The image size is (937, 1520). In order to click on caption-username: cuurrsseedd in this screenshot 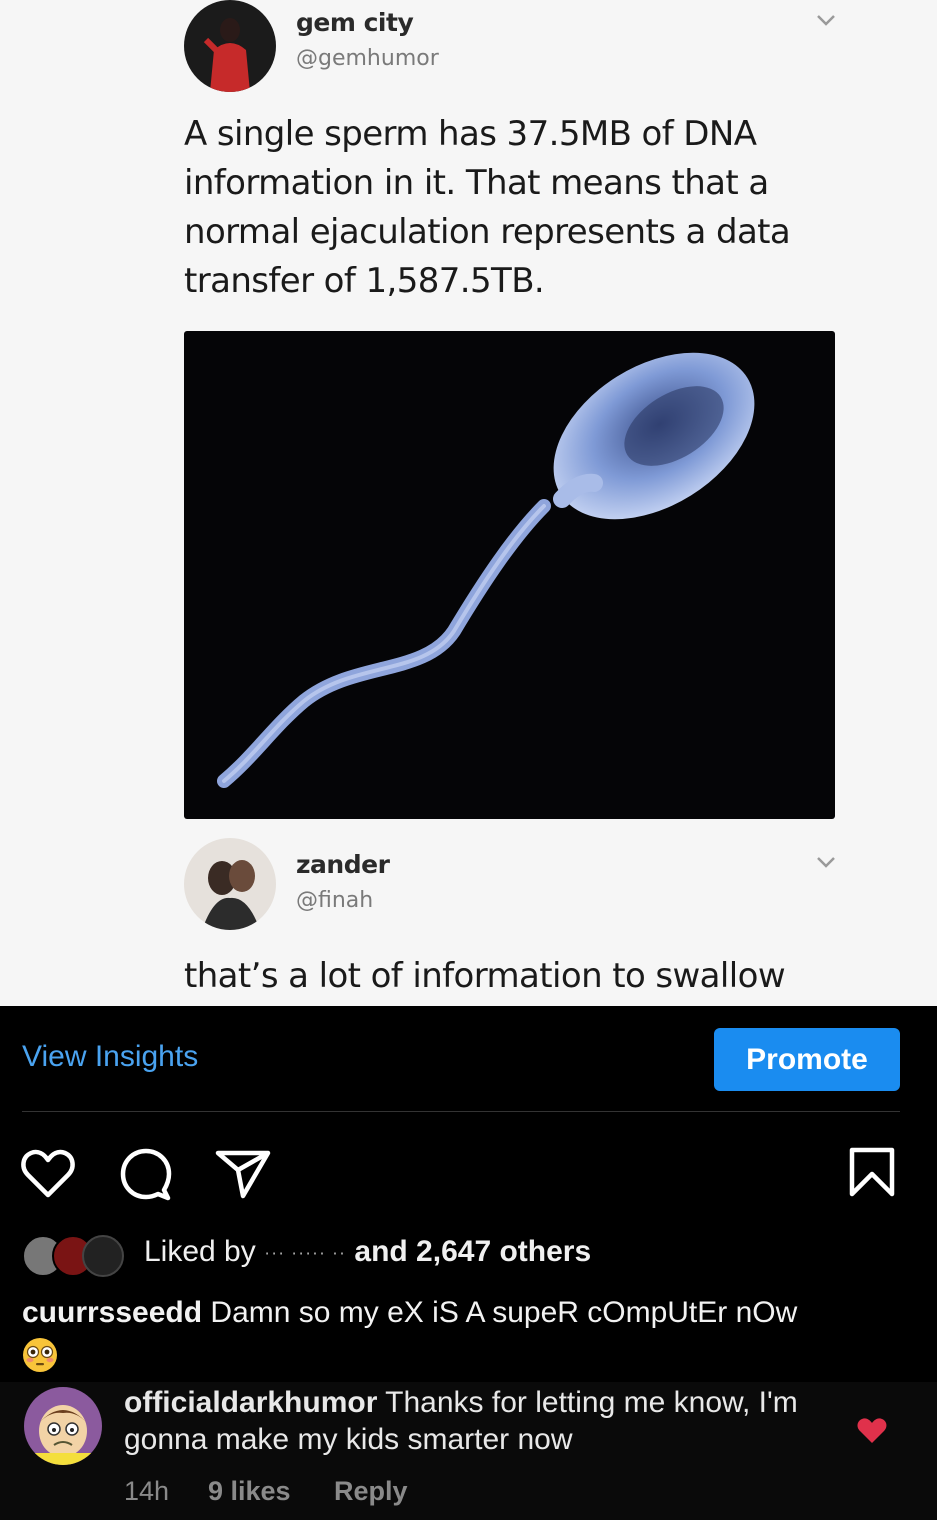, I will do `click(112, 1312)`.